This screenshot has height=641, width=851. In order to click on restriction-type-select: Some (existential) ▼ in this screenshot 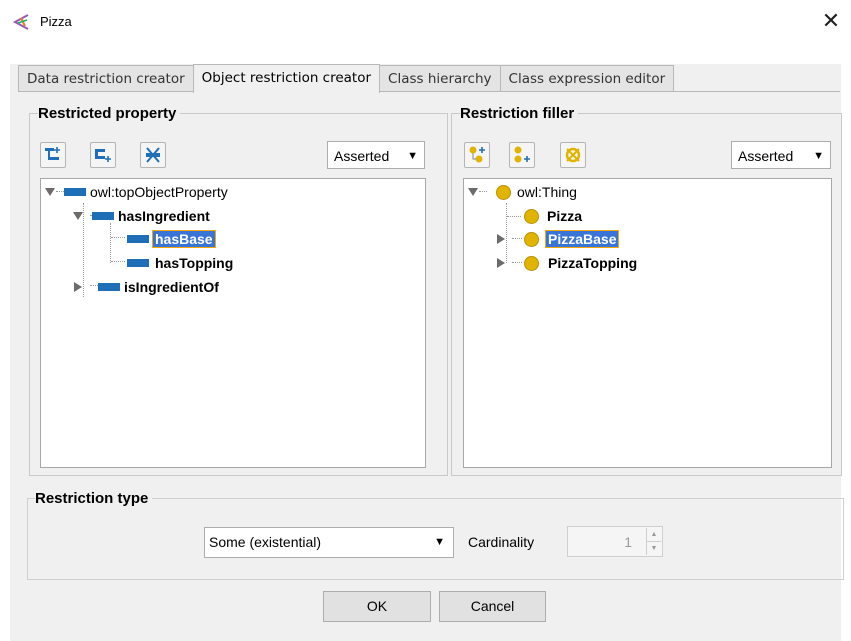, I will do `click(329, 542)`.